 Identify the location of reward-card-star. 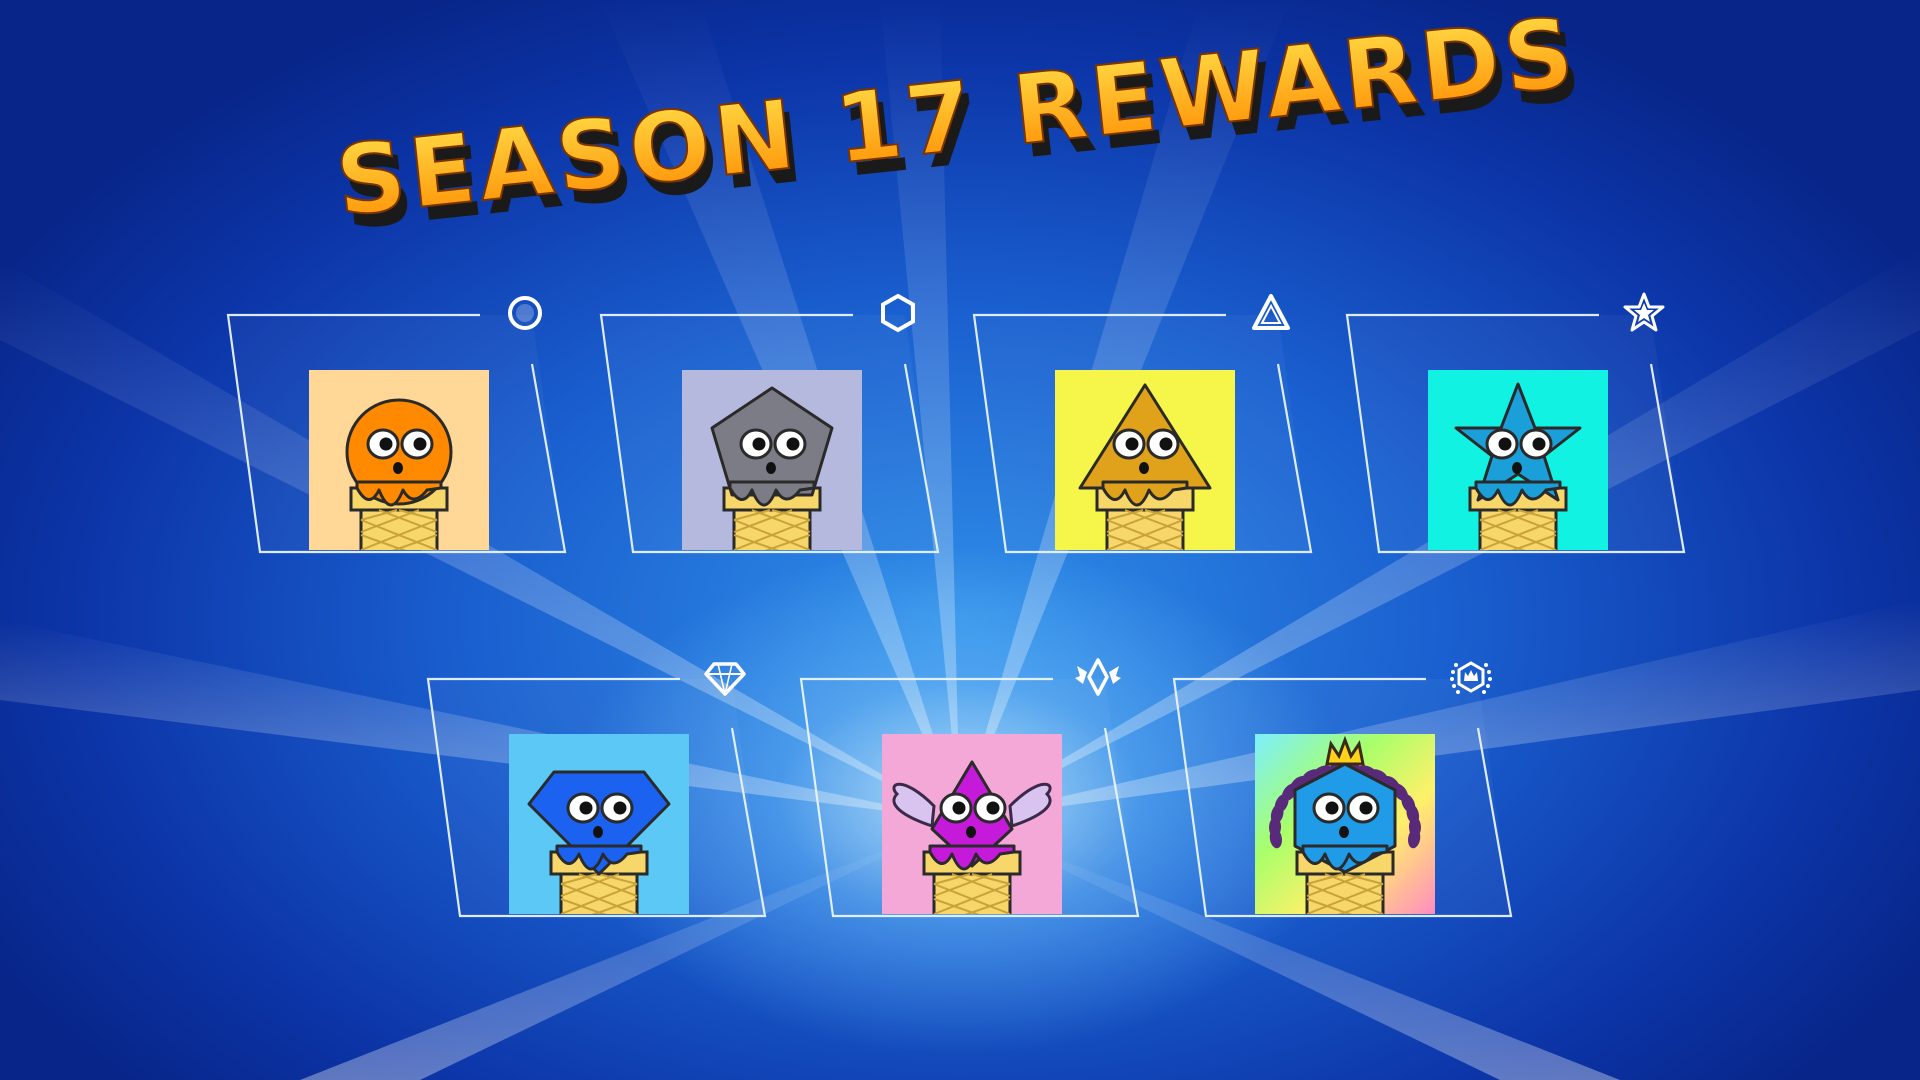
(1529, 457).